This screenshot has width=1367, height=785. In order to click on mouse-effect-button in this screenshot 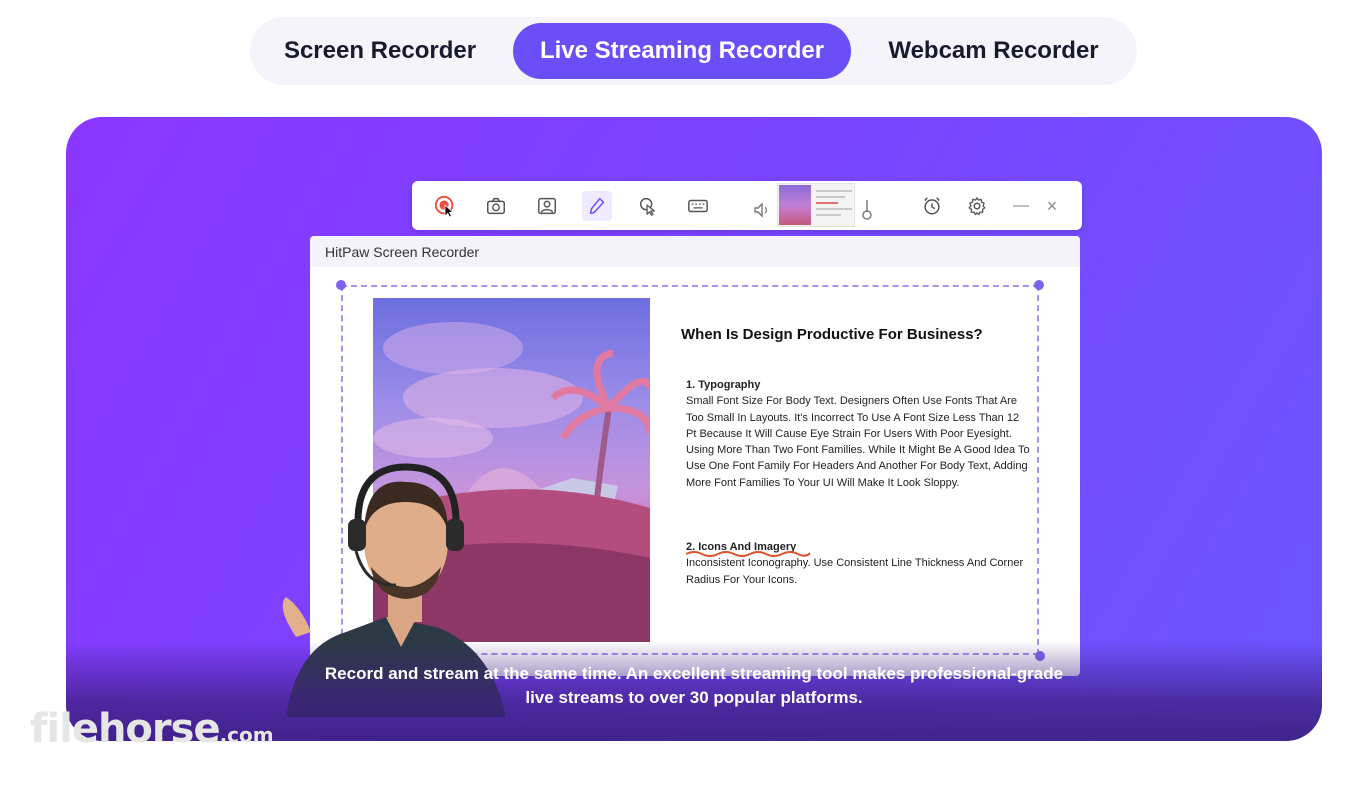, I will do `click(648, 206)`.